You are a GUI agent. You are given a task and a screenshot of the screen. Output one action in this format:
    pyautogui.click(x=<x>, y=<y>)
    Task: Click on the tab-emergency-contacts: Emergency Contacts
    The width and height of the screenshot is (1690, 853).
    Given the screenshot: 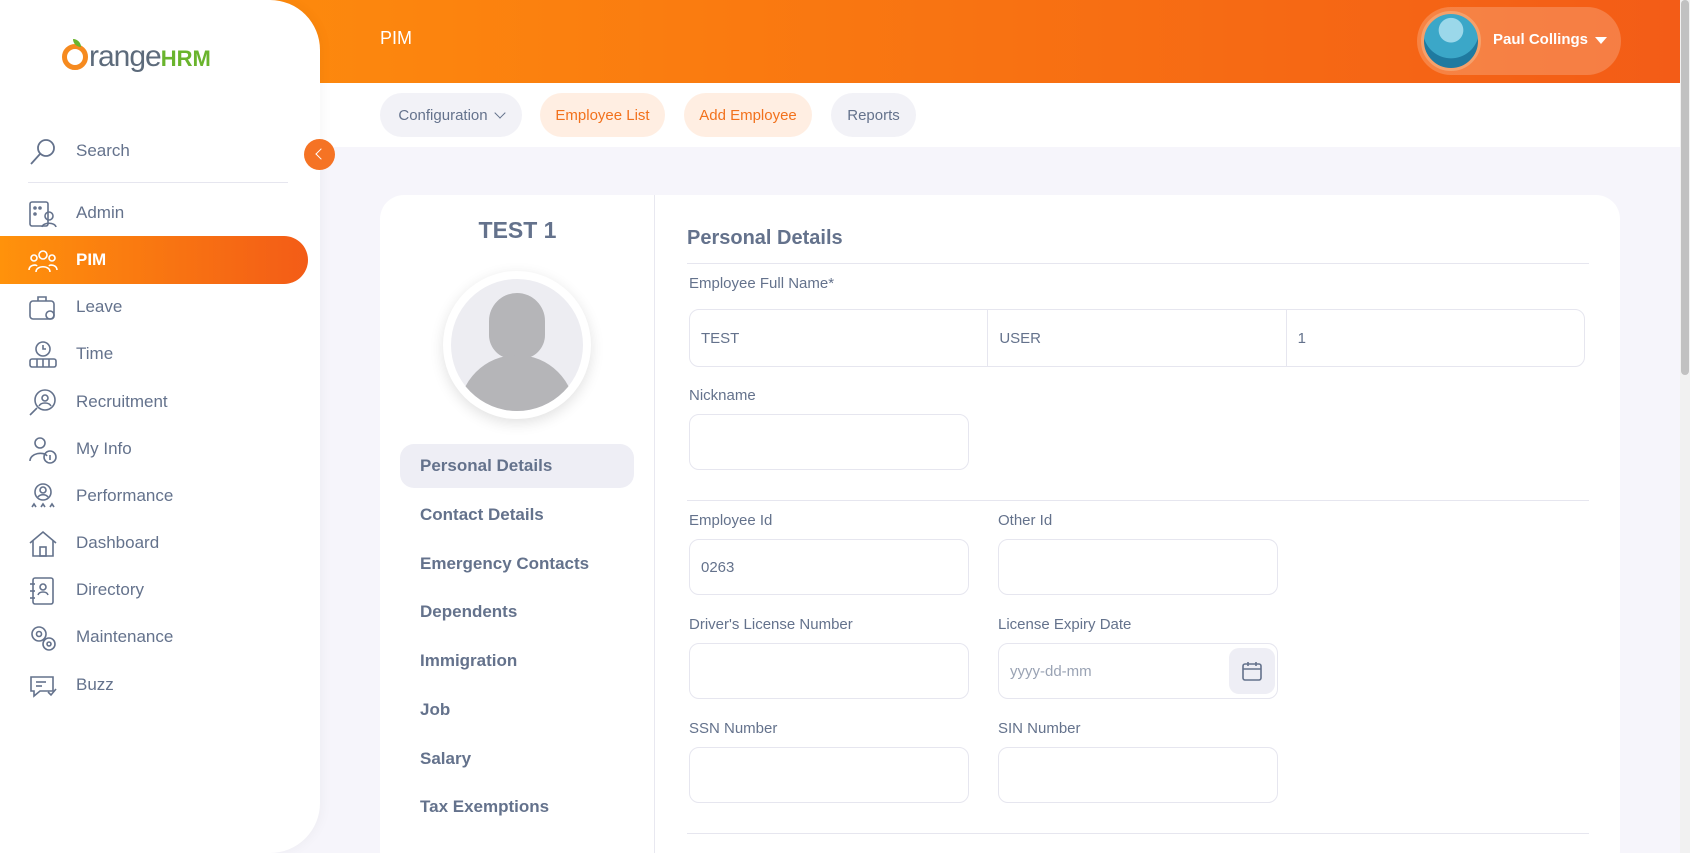 What is the action you would take?
    pyautogui.click(x=517, y=564)
    